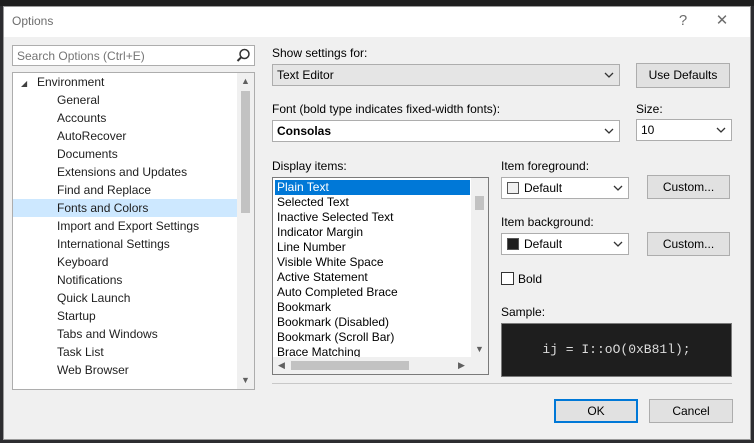 Image resolution: width=754 pixels, height=443 pixels. What do you see at coordinates (479, 203) in the screenshot?
I see `list-scroll-thumb` at bounding box center [479, 203].